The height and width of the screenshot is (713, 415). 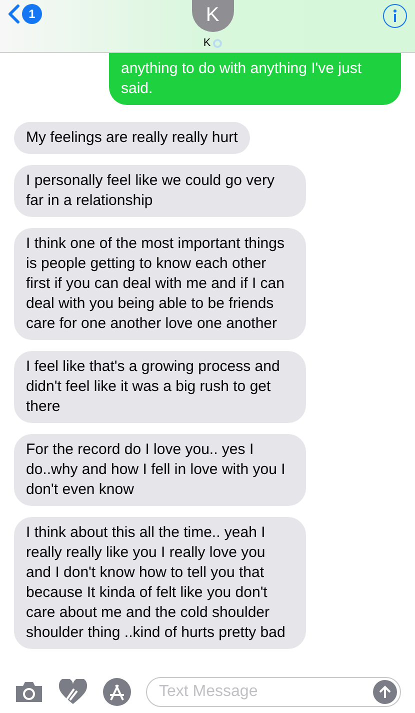 I want to click on contact-name: K, so click(x=207, y=43).